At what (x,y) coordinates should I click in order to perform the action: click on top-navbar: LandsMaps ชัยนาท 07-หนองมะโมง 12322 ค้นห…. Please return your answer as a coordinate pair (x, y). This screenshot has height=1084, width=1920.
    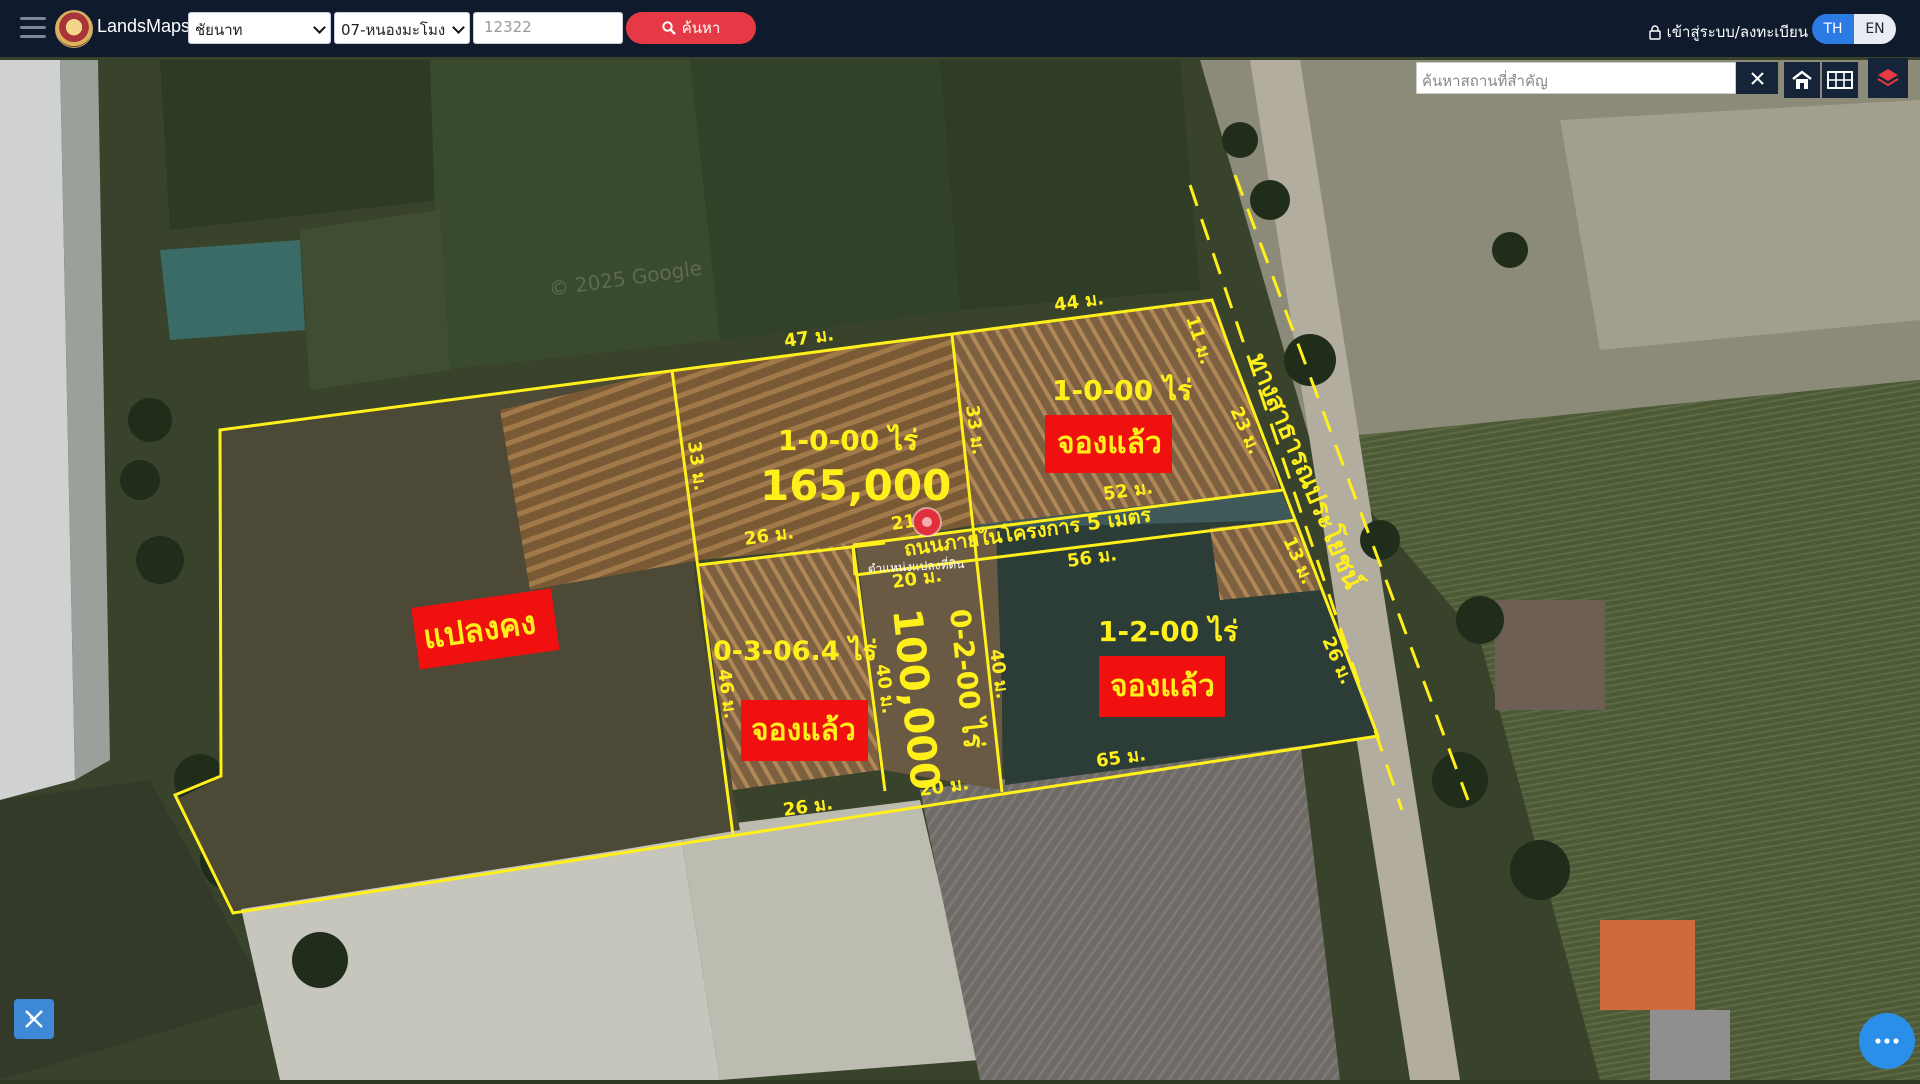
    Looking at the image, I should click on (960, 28).